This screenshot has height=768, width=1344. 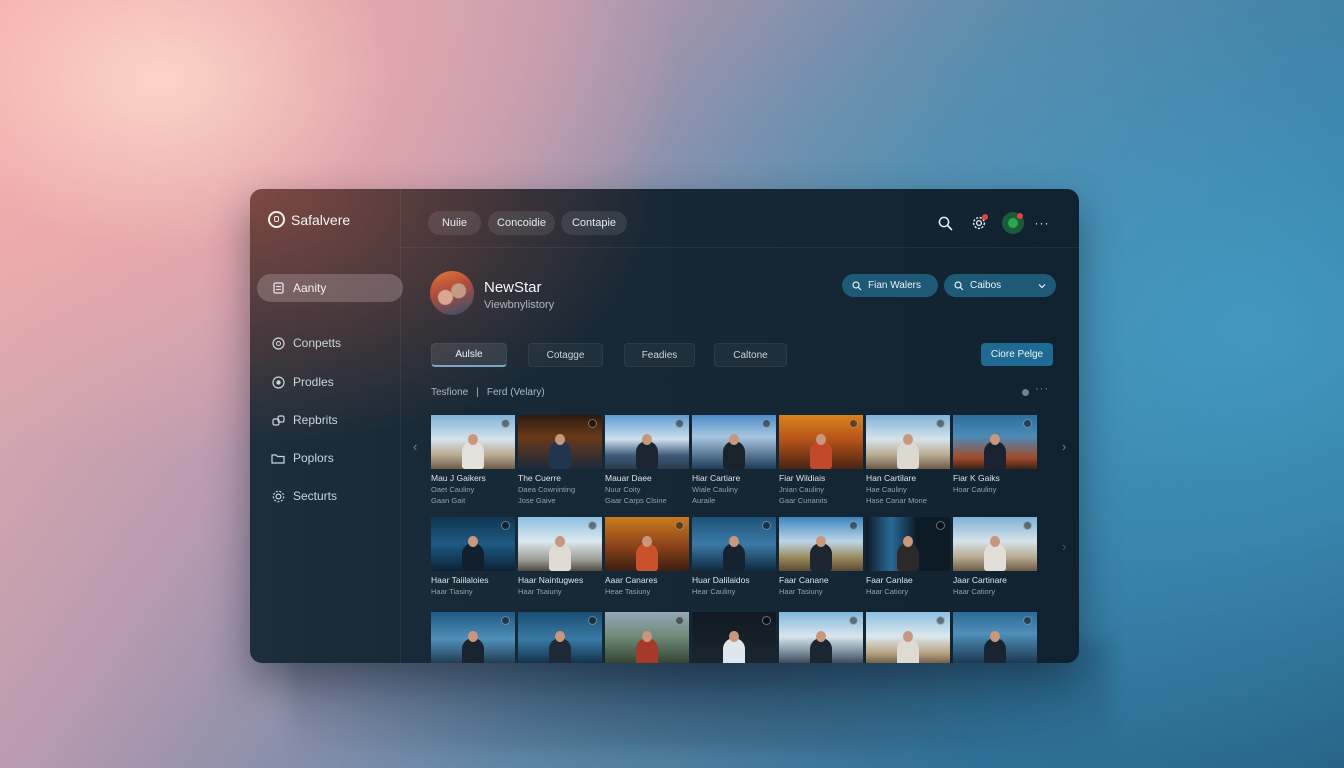 I want to click on top-pill-concoidie: Concoidie, so click(x=521, y=223).